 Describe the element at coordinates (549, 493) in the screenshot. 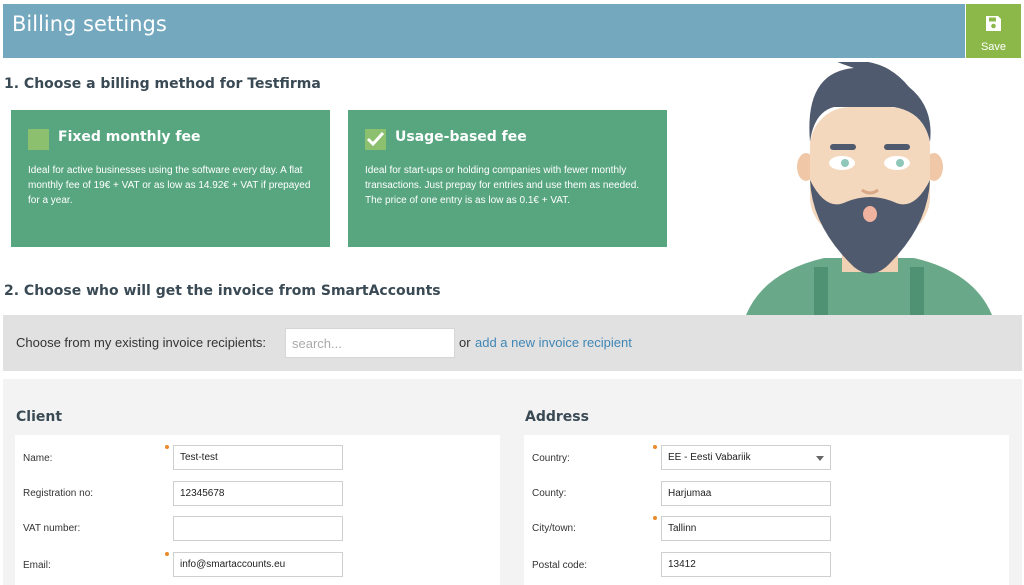

I see `county-label: County:` at that location.